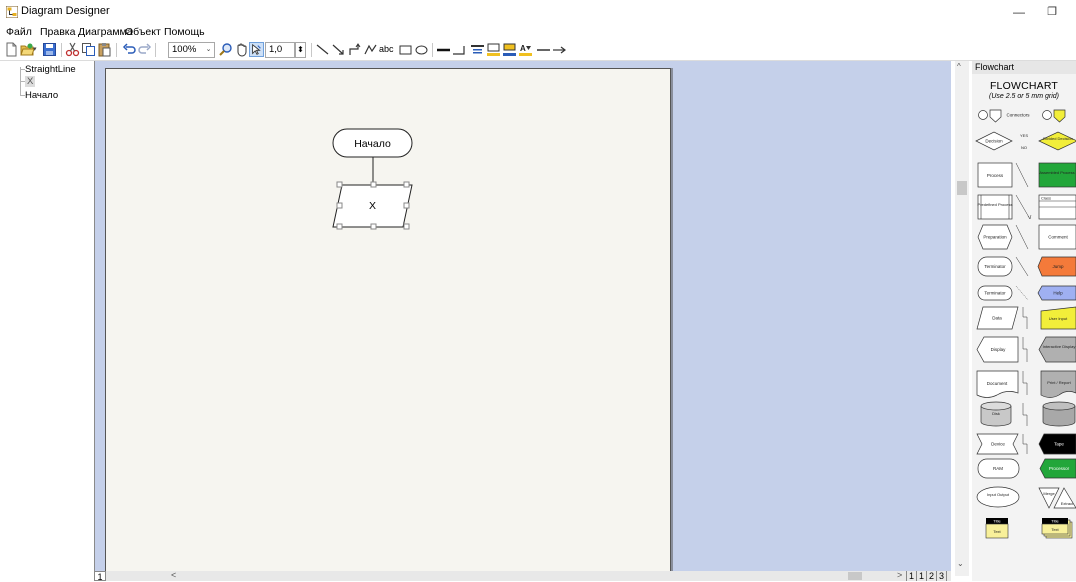 The image size is (1076, 582). What do you see at coordinates (997, 318) in the screenshot?
I see `data-label: Data` at bounding box center [997, 318].